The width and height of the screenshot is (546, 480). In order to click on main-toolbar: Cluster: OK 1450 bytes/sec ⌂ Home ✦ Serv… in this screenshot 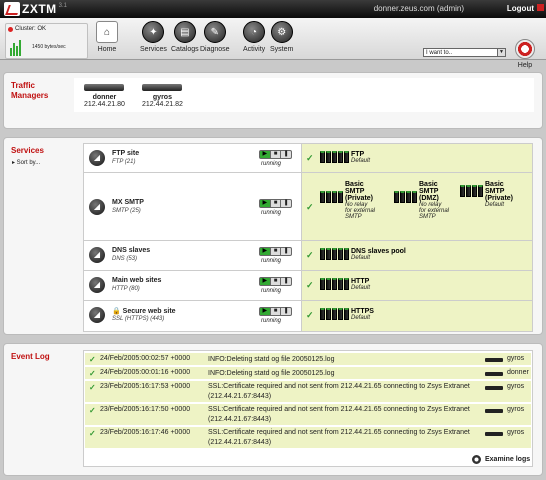, I will do `click(273, 43)`.